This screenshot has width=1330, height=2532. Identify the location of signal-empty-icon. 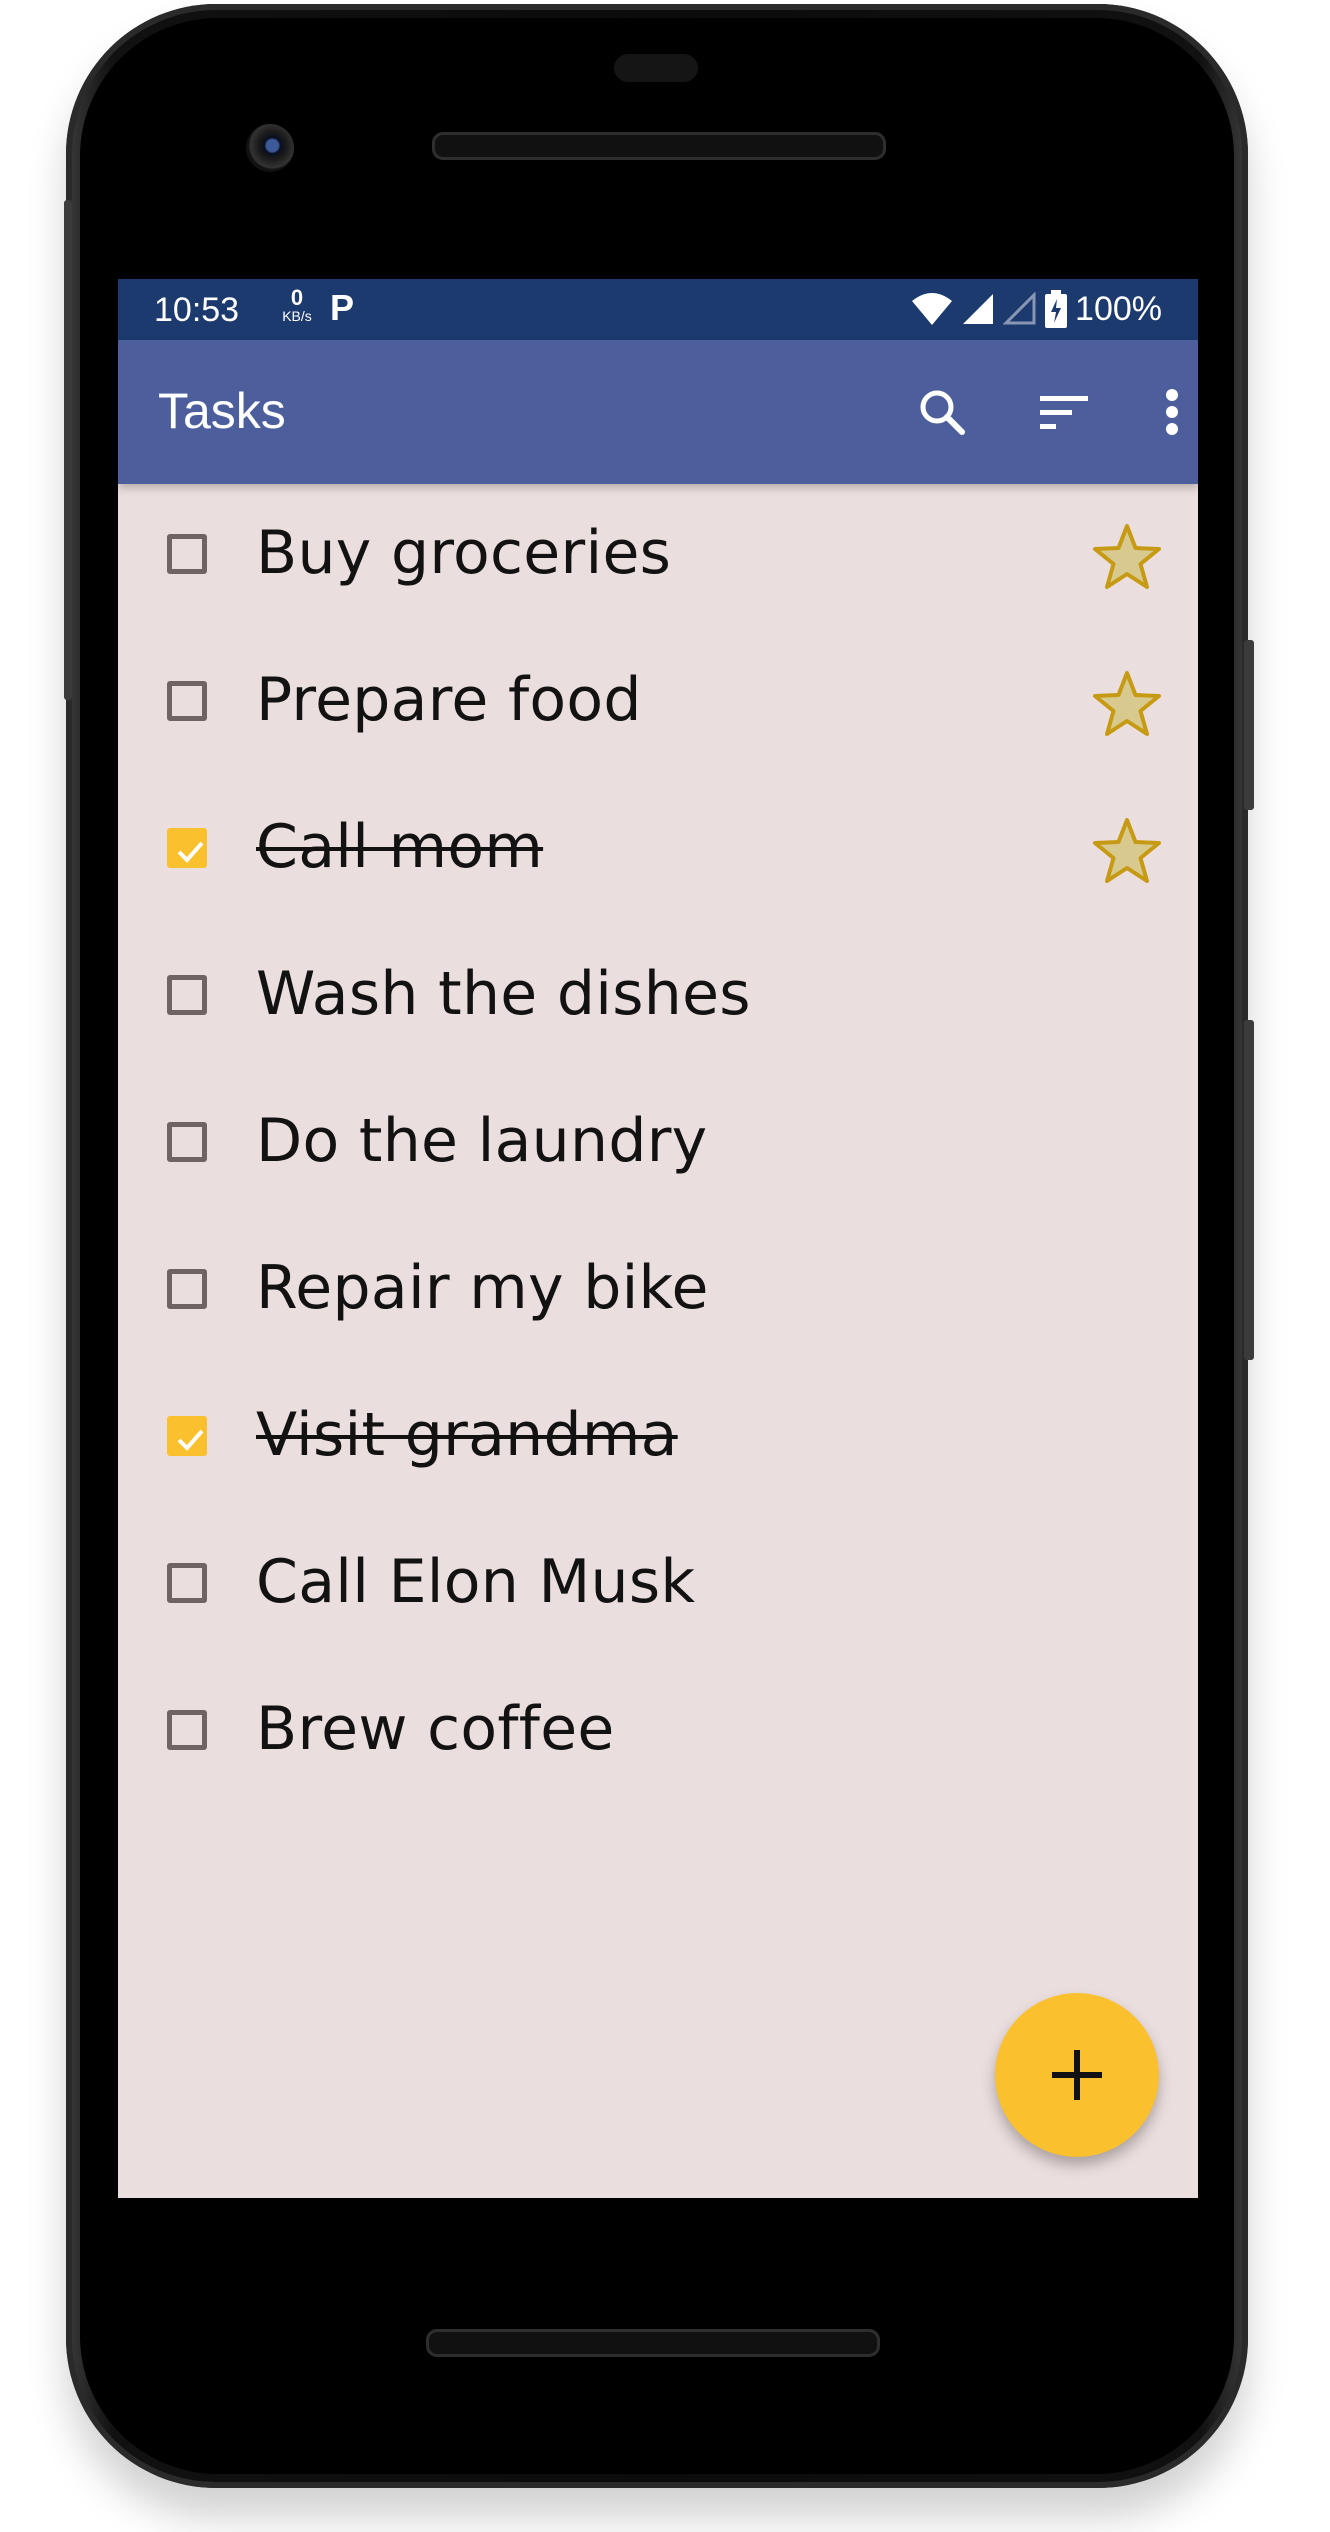
(1019, 308).